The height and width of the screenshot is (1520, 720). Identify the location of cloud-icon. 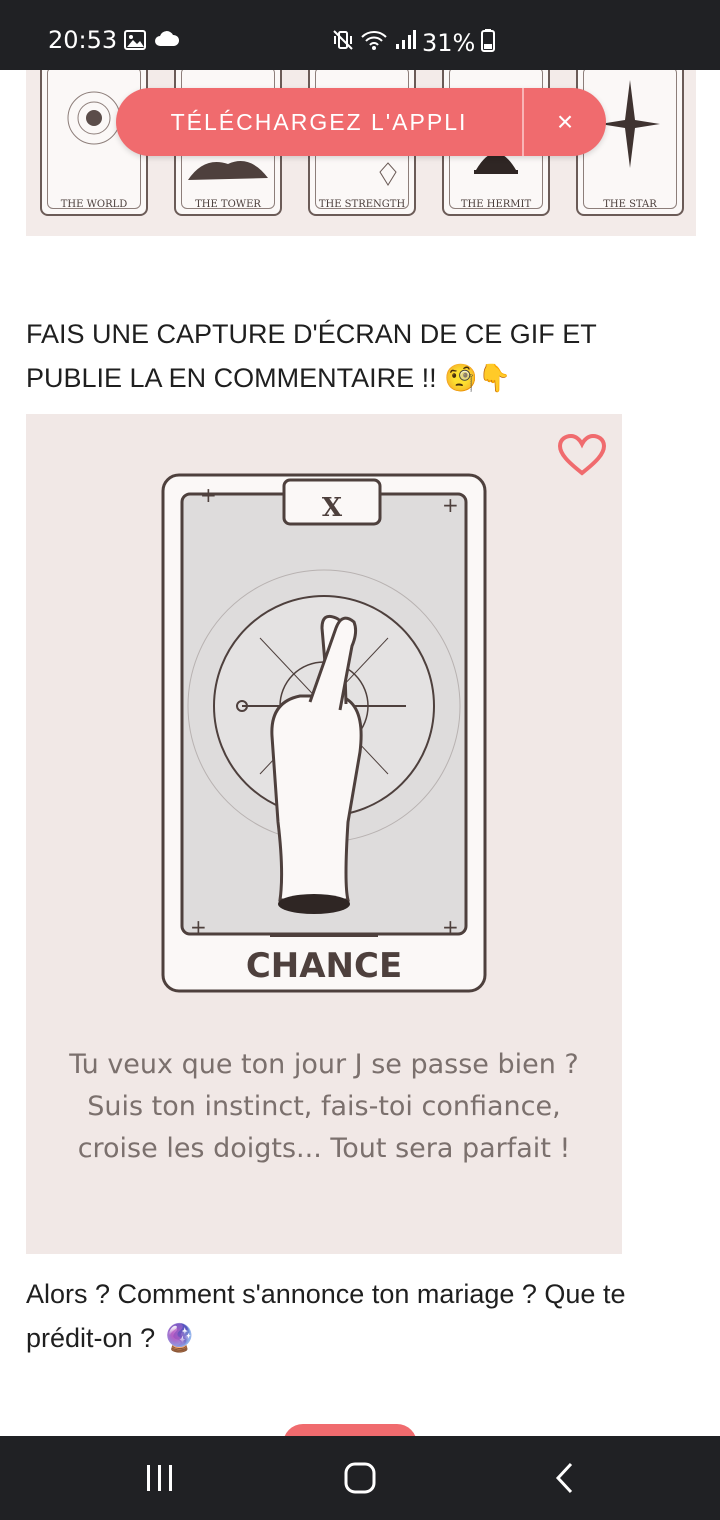
(167, 42).